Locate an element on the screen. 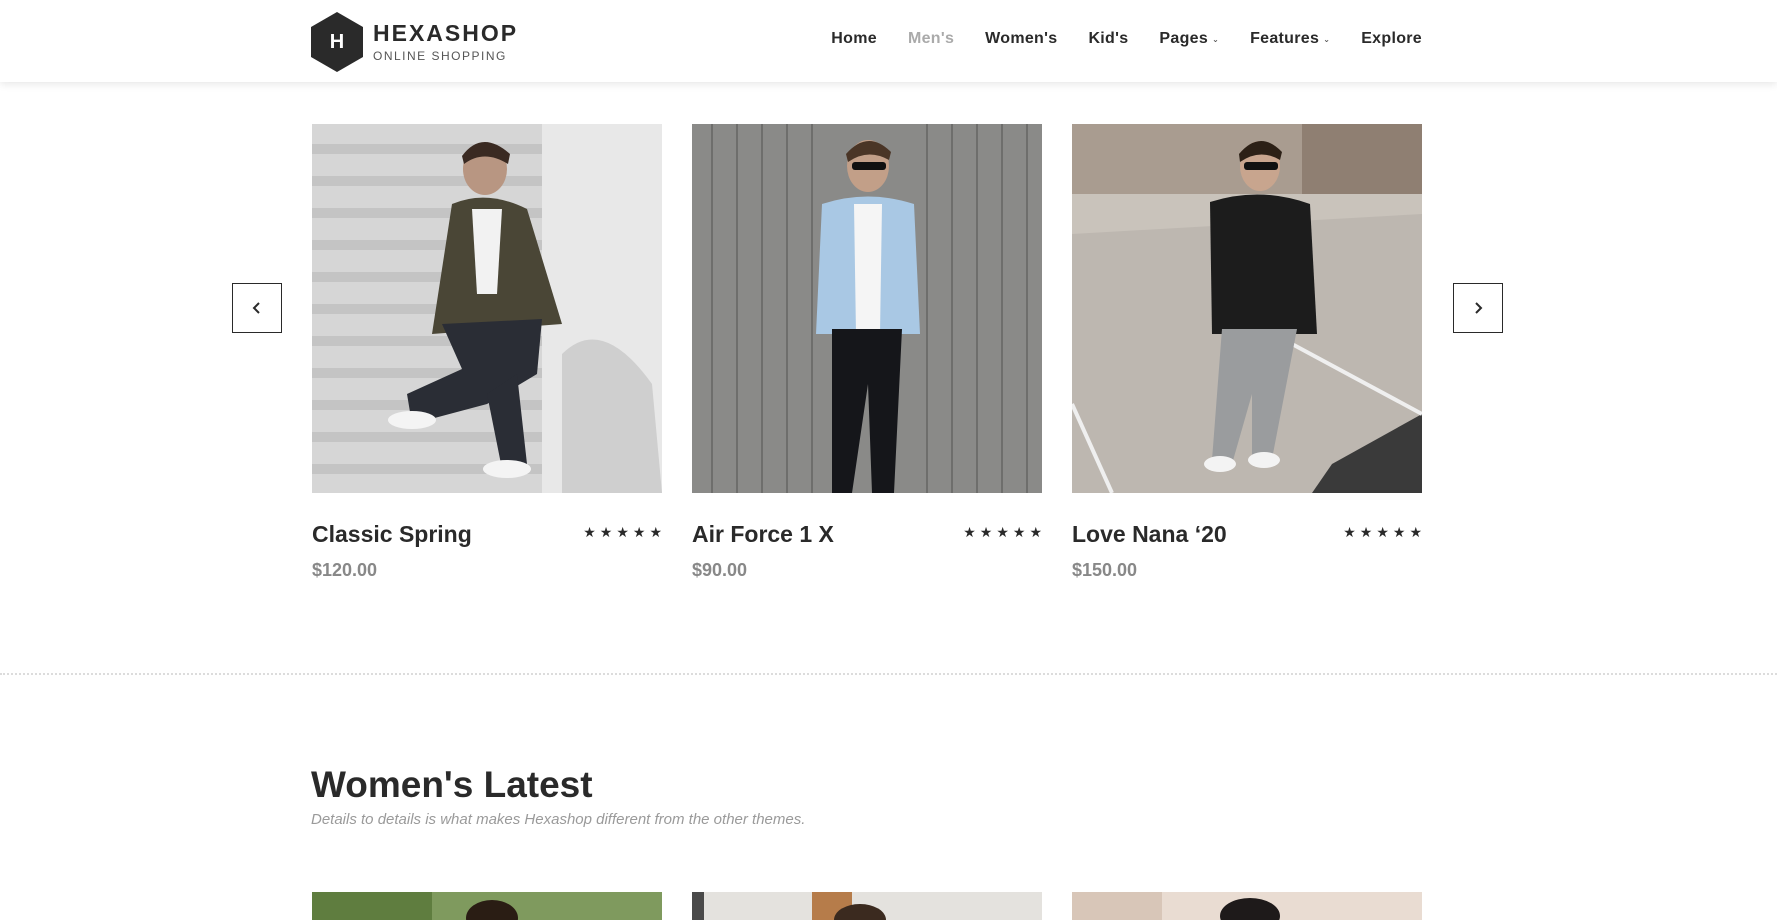  nav-womens: Women's is located at coordinates (1021, 39).